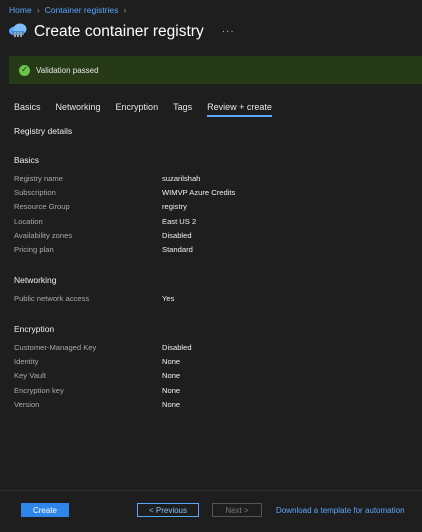  I want to click on tab-basics: Basics, so click(27, 109).